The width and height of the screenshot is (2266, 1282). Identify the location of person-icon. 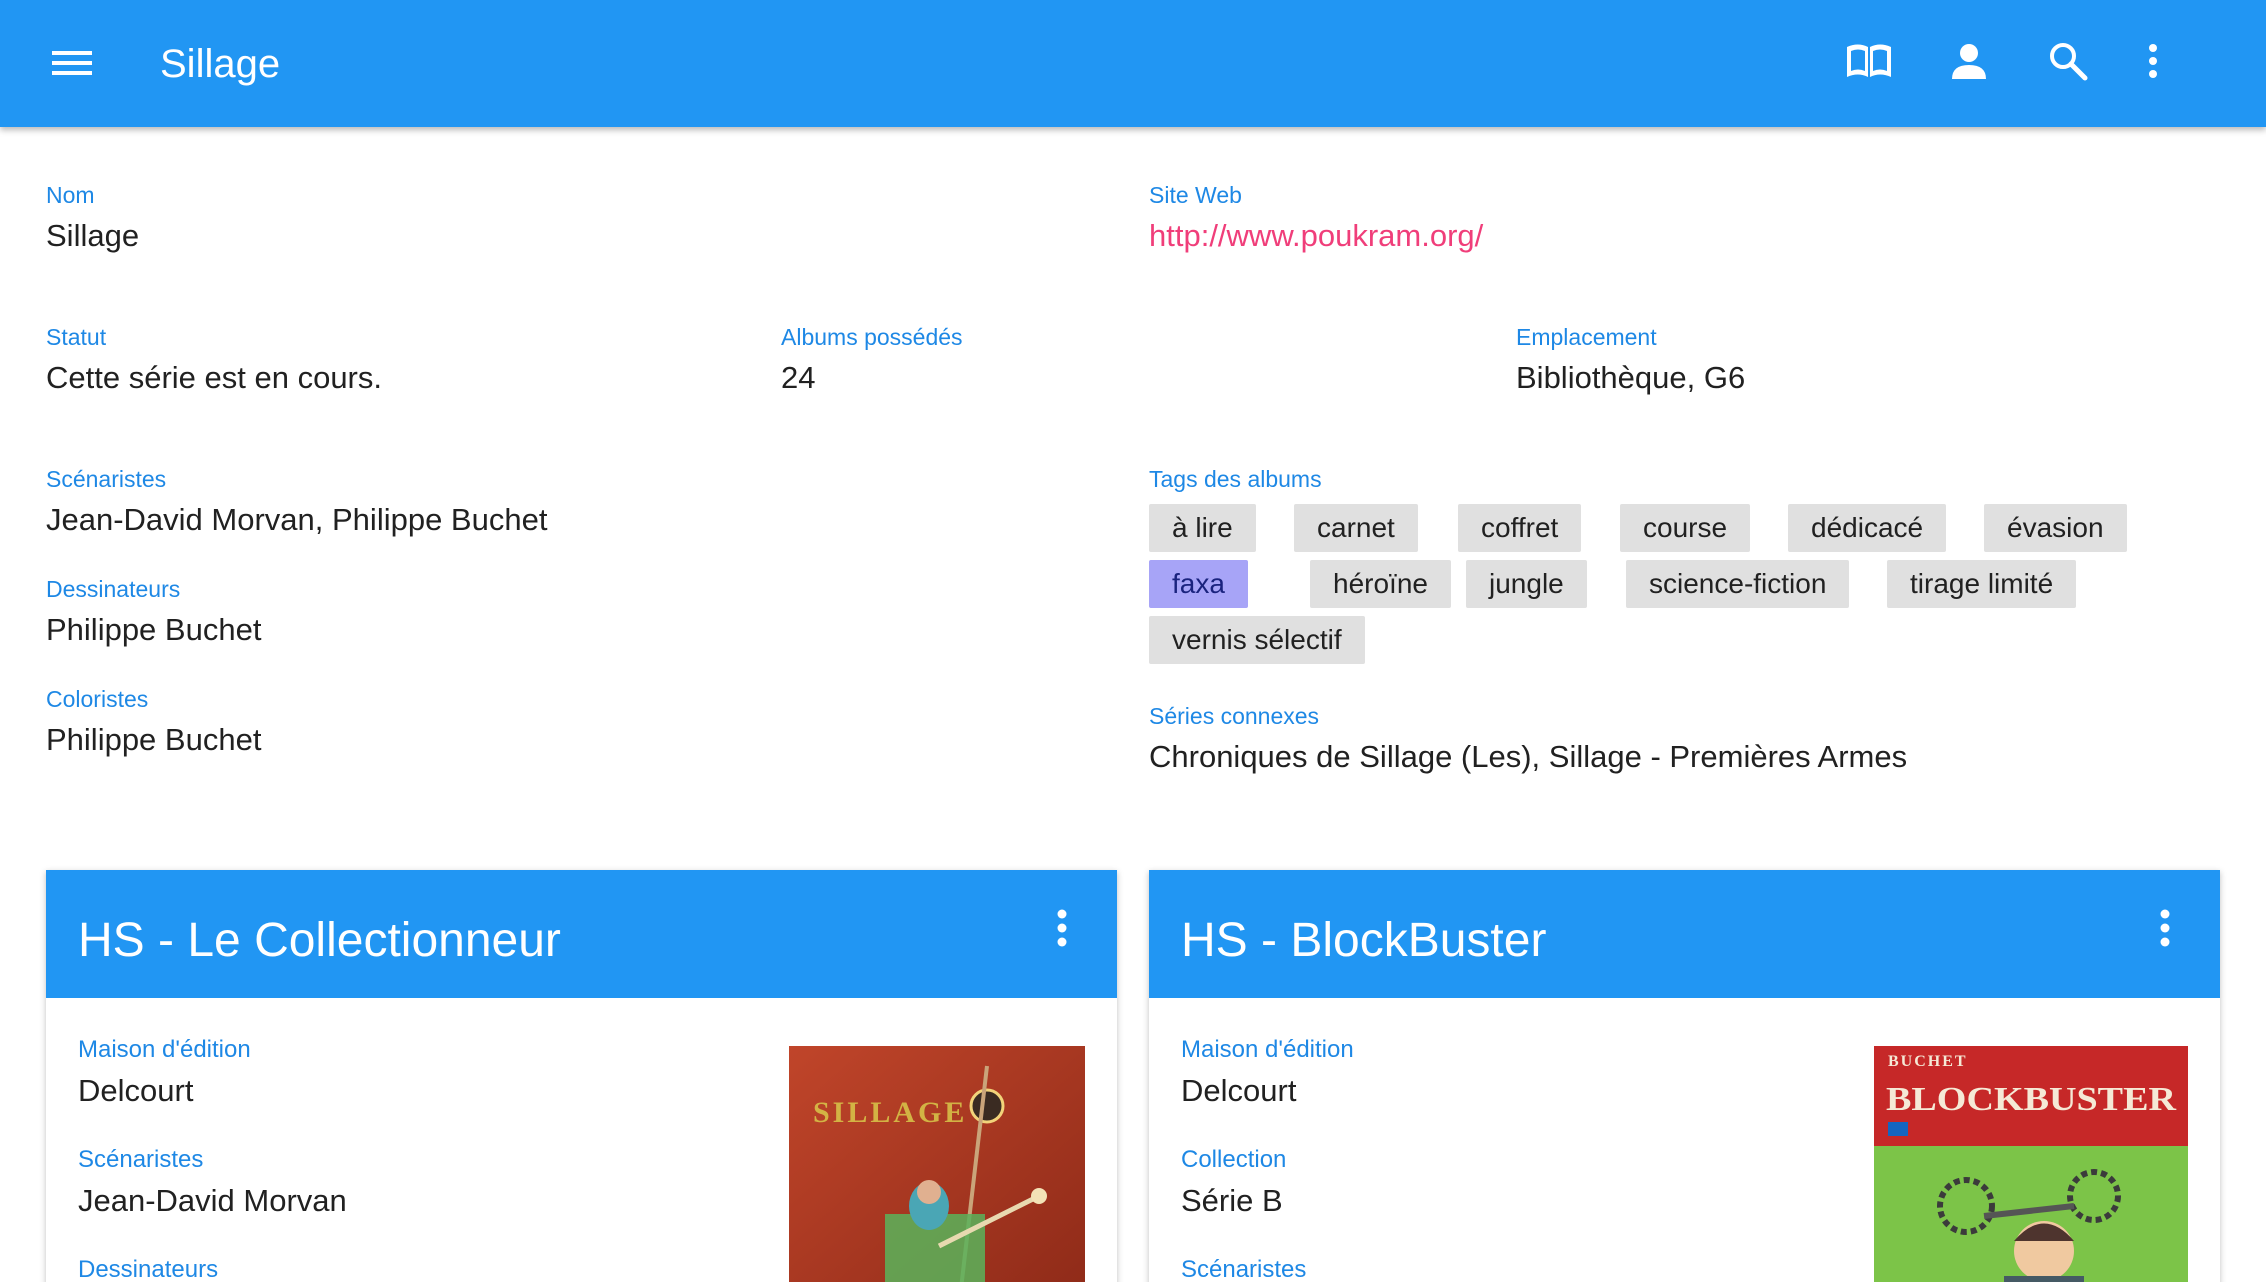
(1969, 61).